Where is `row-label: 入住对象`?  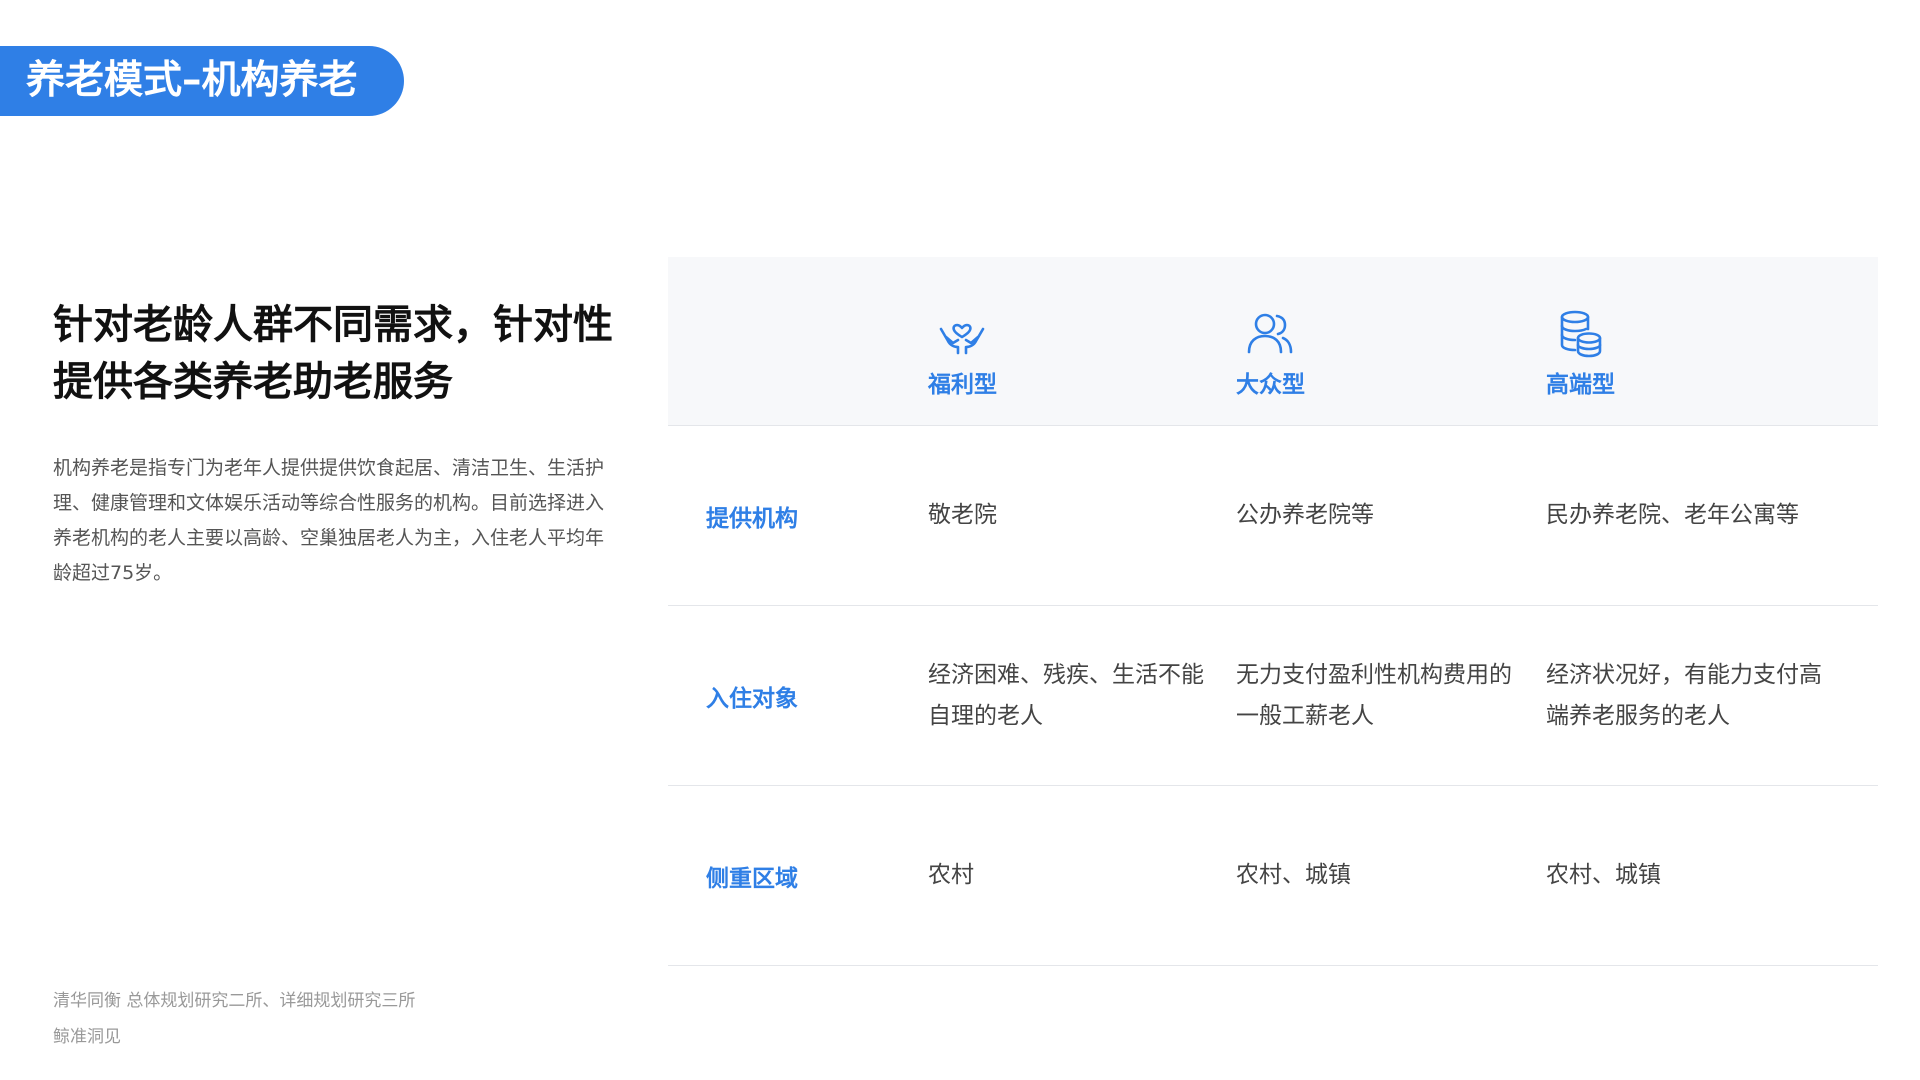 row-label: 入住对象 is located at coordinates (752, 698).